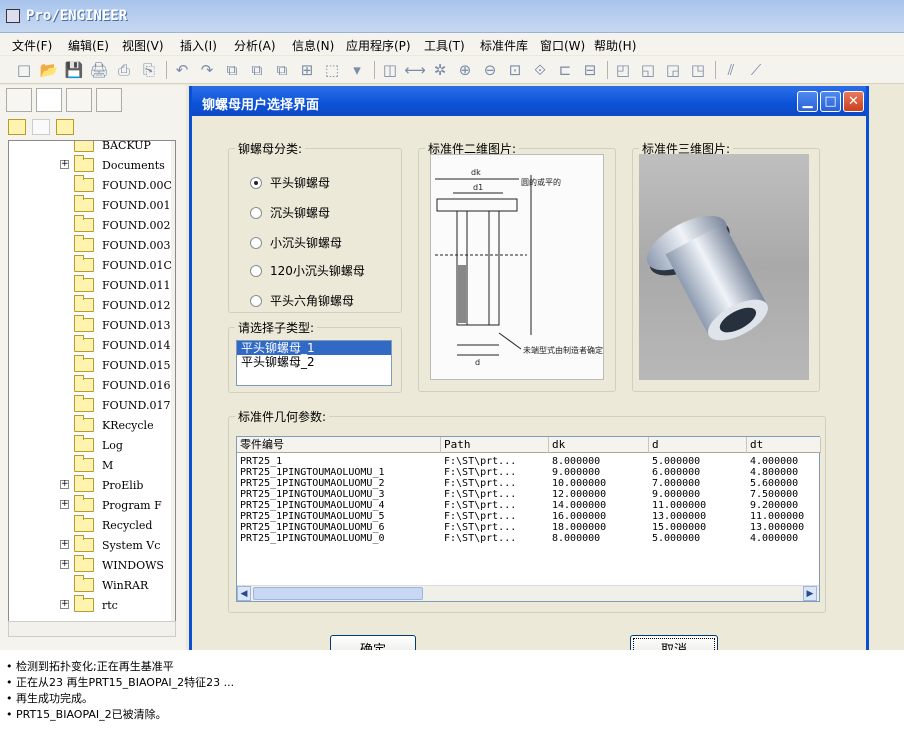  Describe the element at coordinates (390, 70) in the screenshot. I see `toolbar-icon-16: ◫` at that location.